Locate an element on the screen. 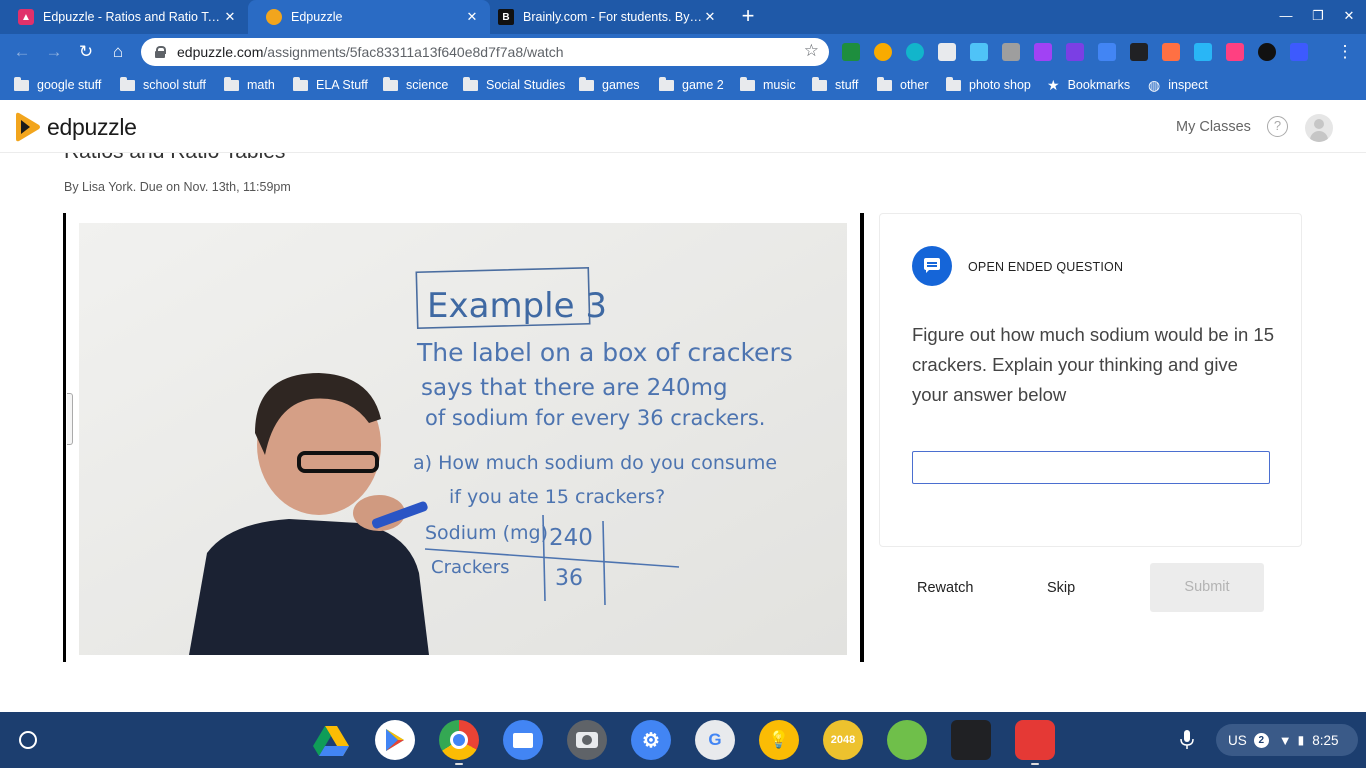 This screenshot has width=1366, height=768. star-icon: ★ is located at coordinates (1053, 84).